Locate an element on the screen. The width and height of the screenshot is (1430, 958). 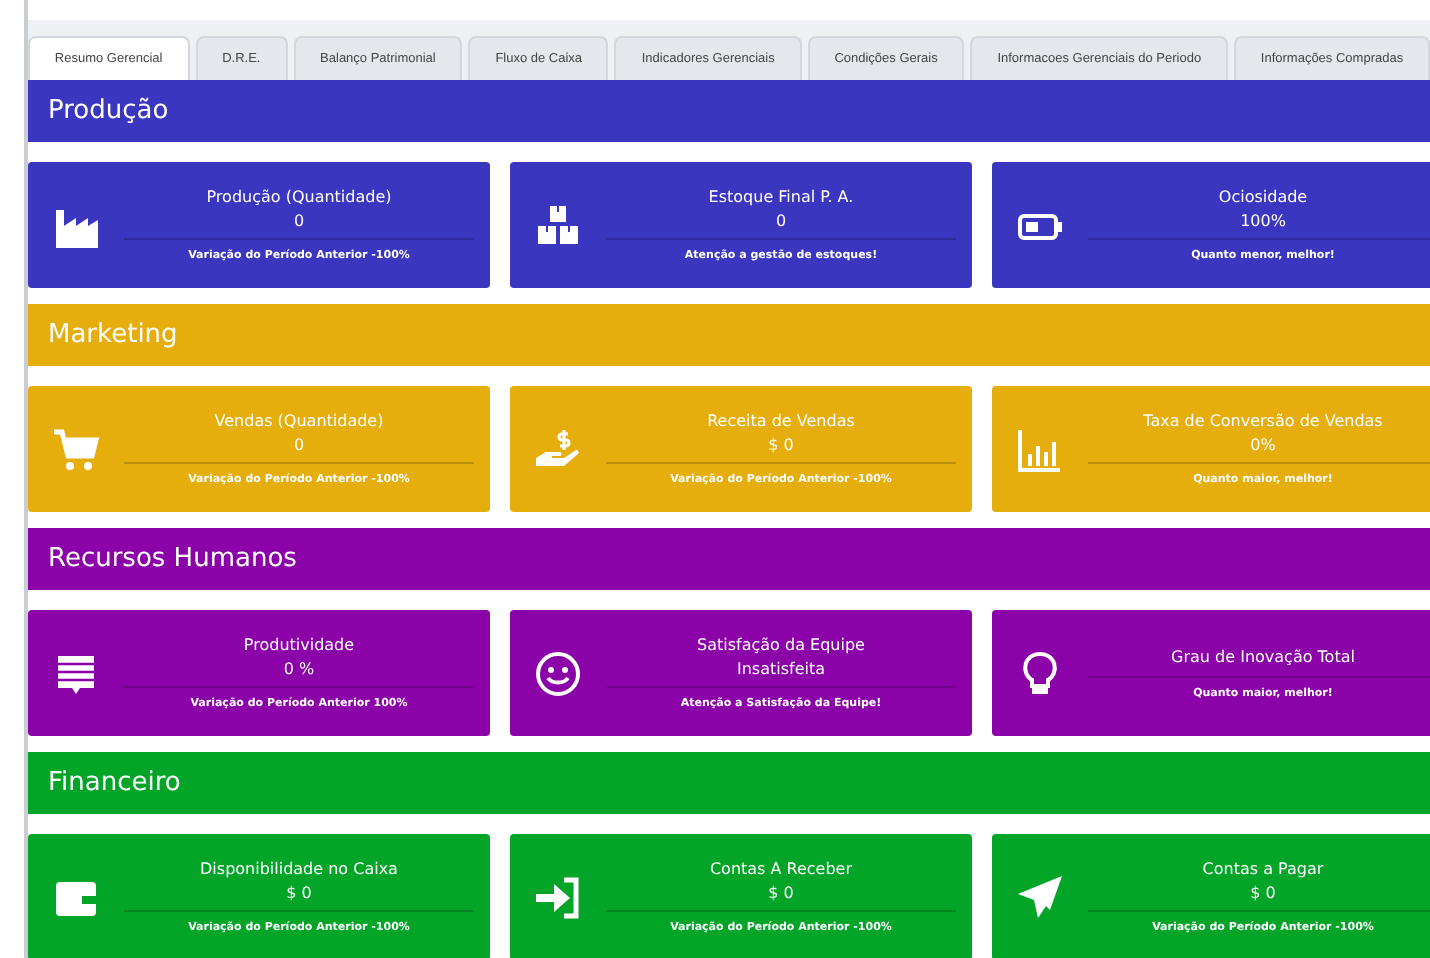
card-title: Produção (Quantidade) is located at coordinates (299, 197).